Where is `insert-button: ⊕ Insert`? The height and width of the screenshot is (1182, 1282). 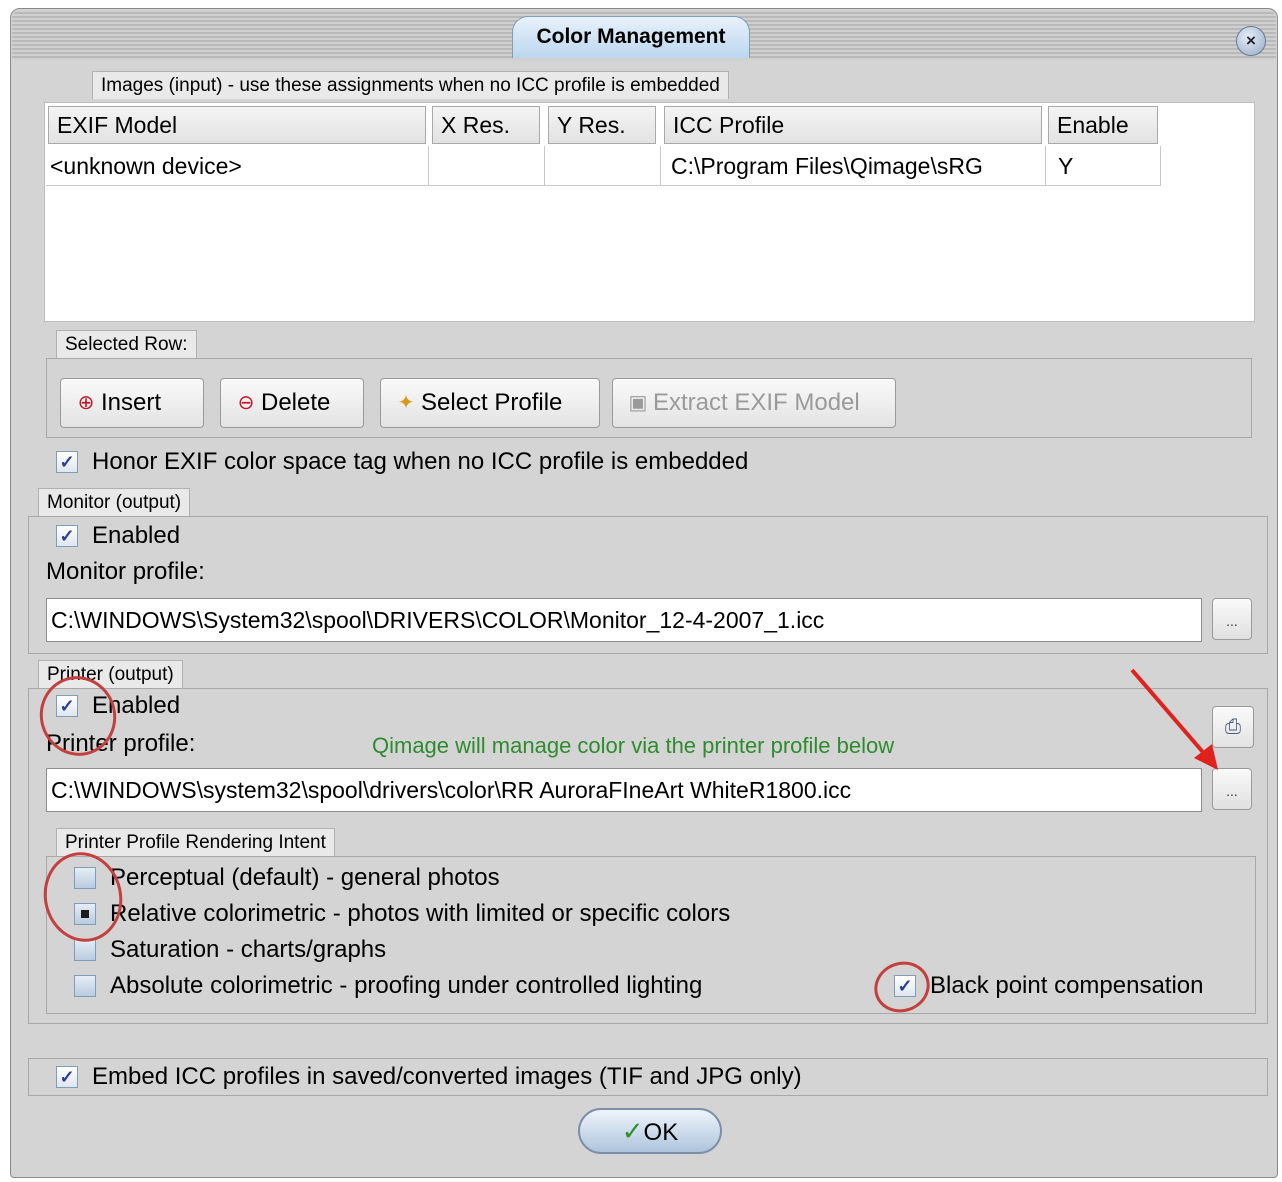
insert-button: ⊕ Insert is located at coordinates (132, 403).